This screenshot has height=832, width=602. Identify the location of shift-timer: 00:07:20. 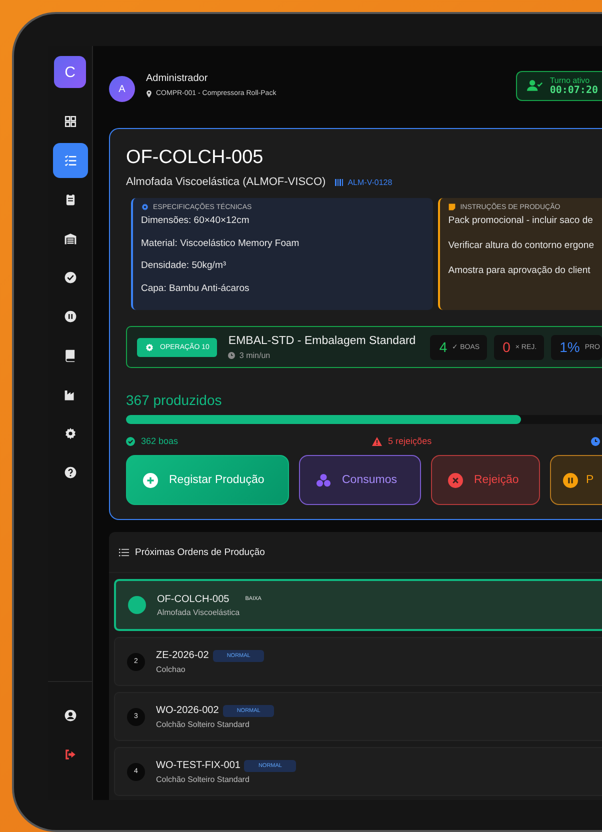
(574, 90).